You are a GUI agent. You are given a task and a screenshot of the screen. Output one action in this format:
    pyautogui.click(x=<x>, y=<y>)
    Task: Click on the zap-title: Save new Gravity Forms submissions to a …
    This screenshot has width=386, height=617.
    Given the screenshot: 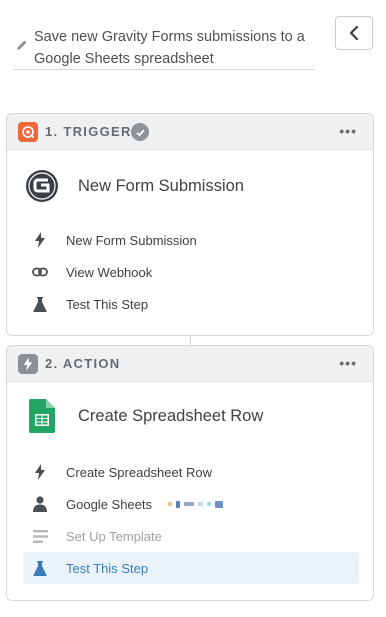 What is the action you would take?
    pyautogui.click(x=169, y=48)
    